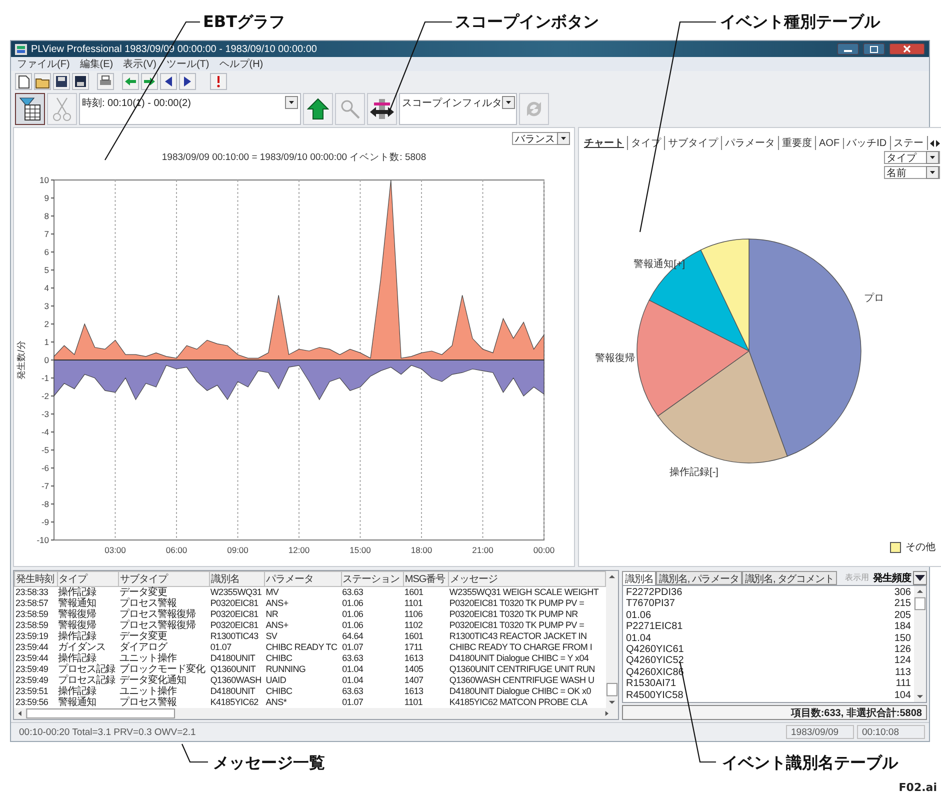 Image resolution: width=941 pixels, height=796 pixels. What do you see at coordinates (21, 49) in the screenshot?
I see `app-icon` at bounding box center [21, 49].